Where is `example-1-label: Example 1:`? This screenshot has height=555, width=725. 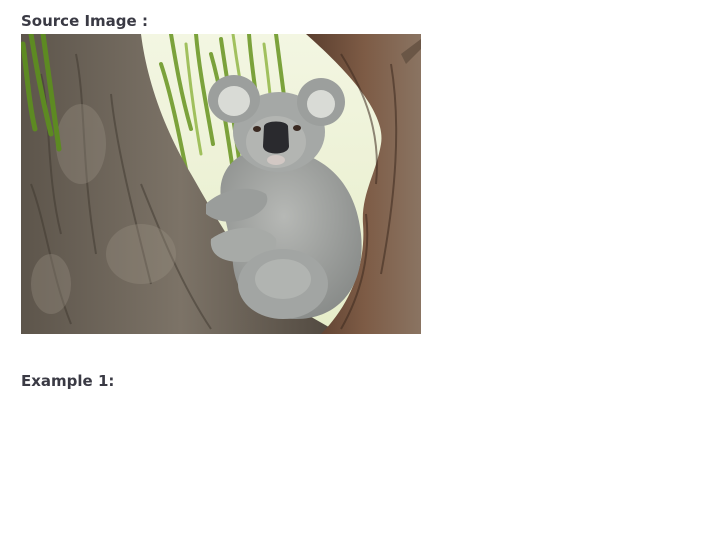 example-1-label: Example 1: is located at coordinates (68, 381).